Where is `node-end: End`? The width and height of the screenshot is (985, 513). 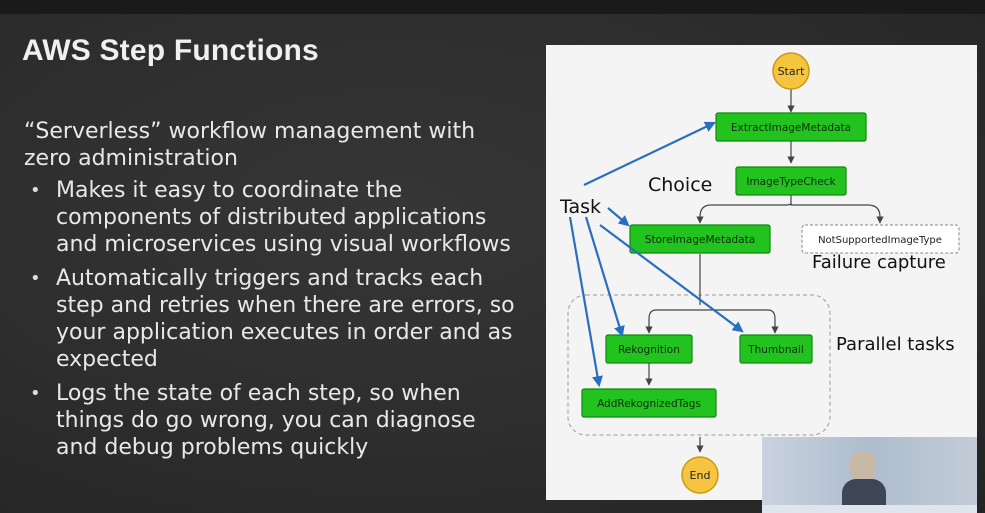 node-end: End is located at coordinates (700, 475).